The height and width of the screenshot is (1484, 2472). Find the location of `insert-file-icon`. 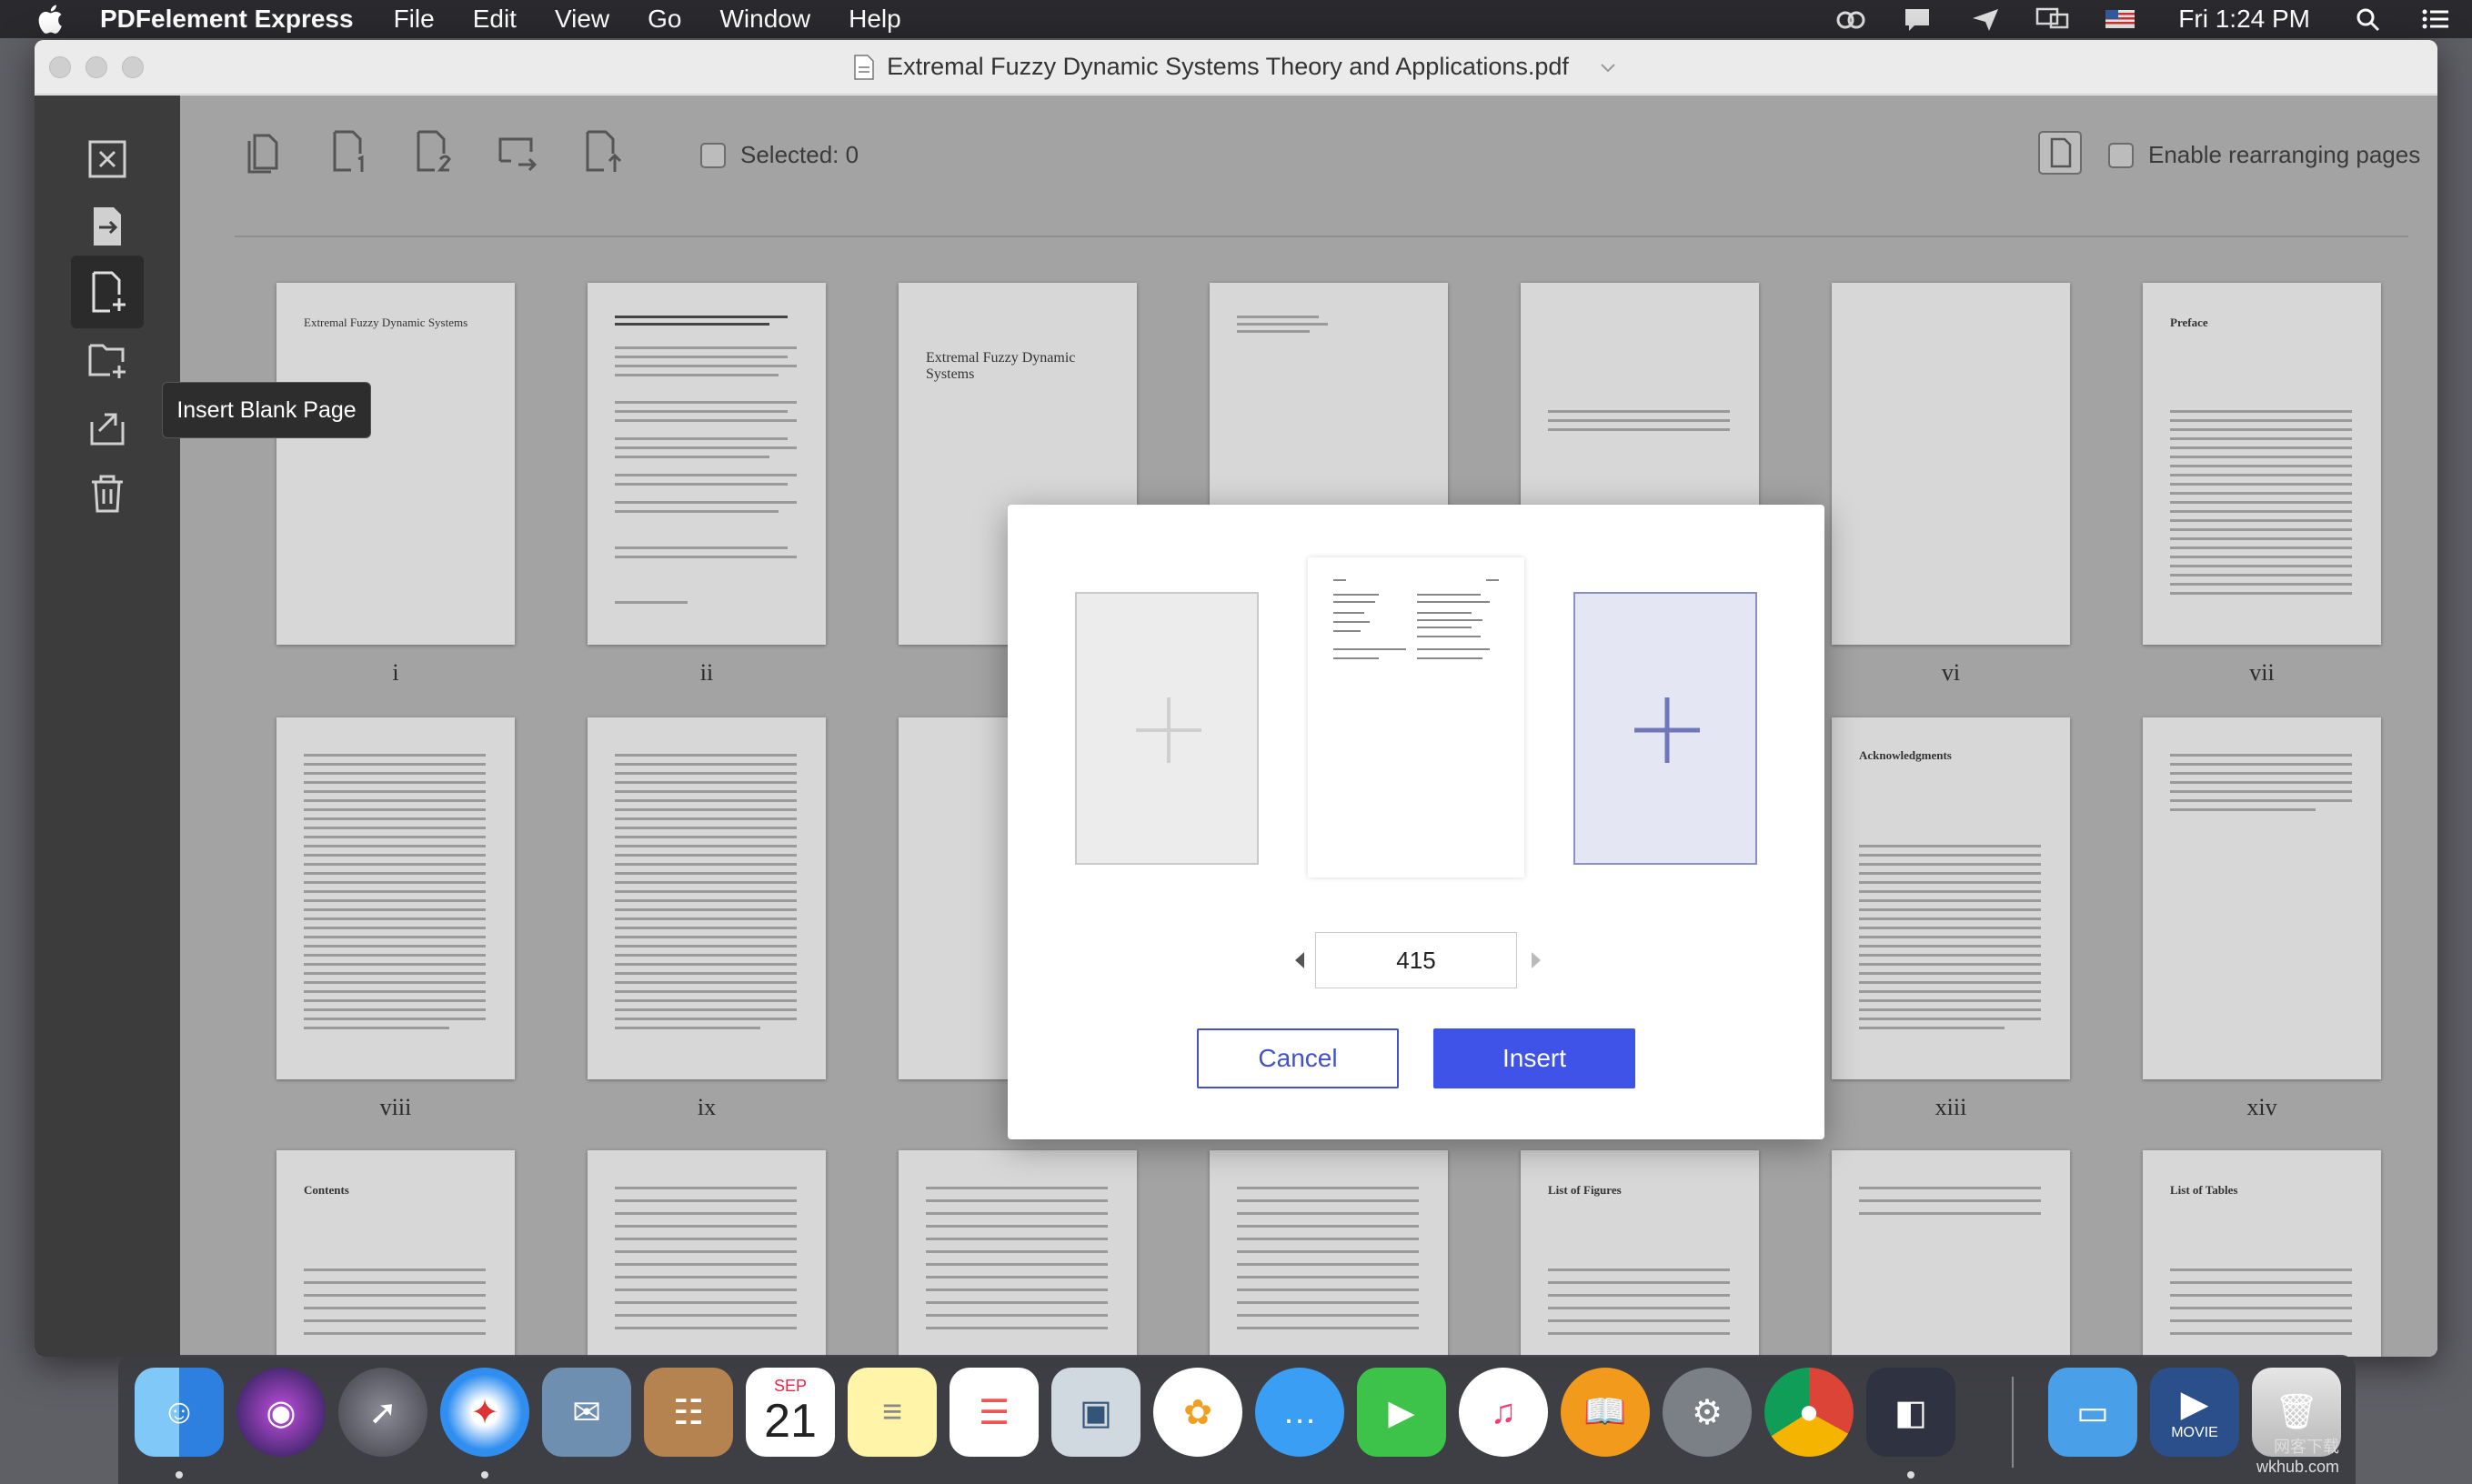

insert-file-icon is located at coordinates (107, 361).